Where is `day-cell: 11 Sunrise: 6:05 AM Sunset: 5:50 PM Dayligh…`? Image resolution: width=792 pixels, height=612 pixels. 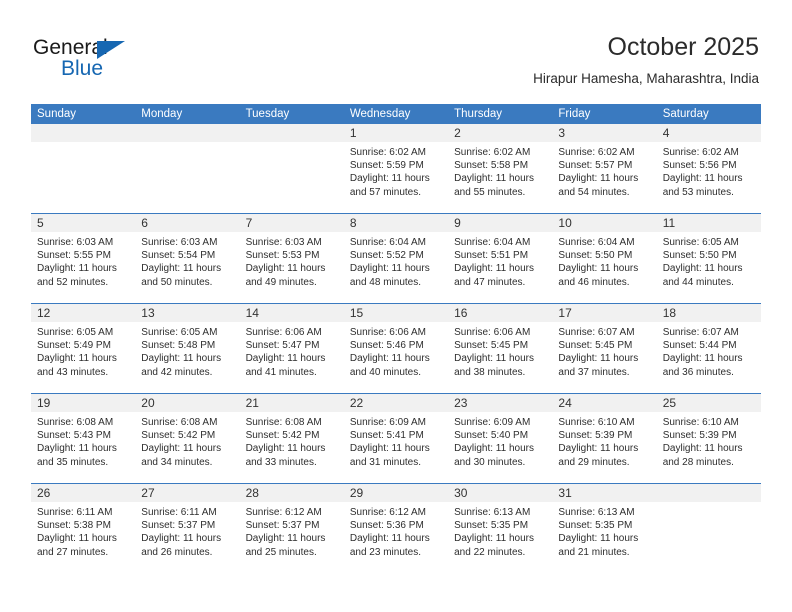 day-cell: 11 Sunrise: 6:05 AM Sunset: 5:50 PM Dayligh… is located at coordinates (708, 258).